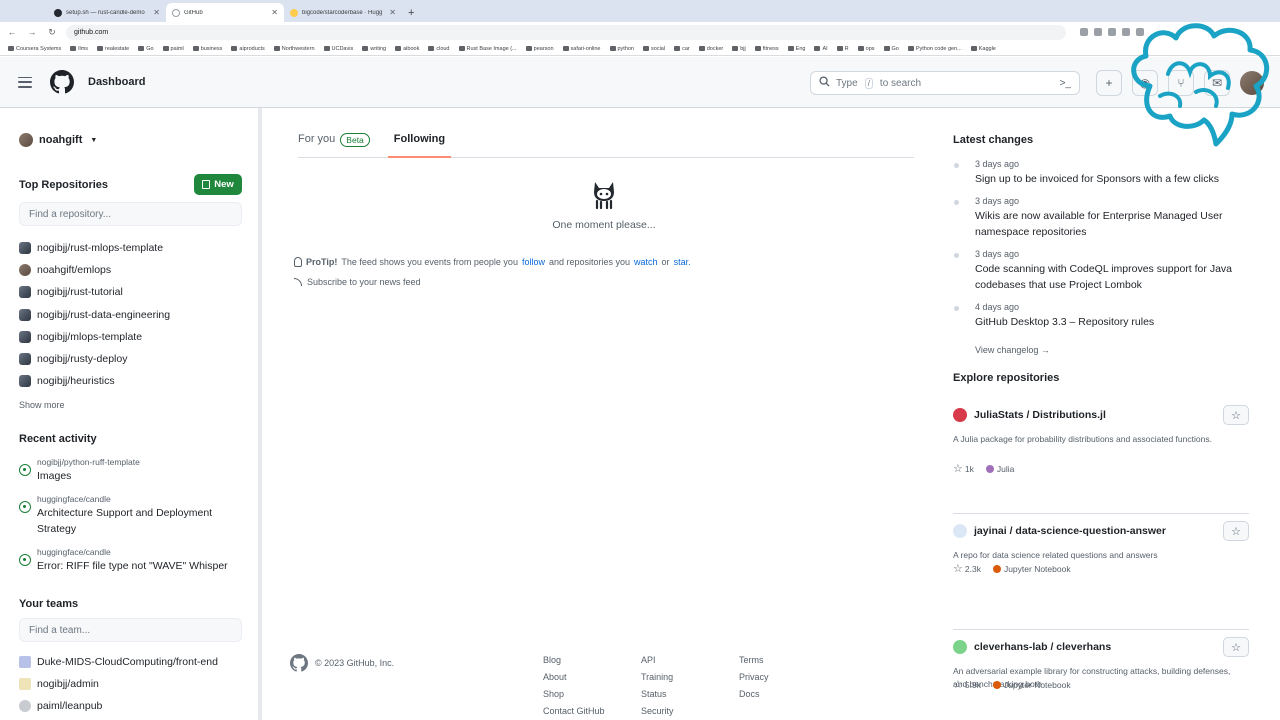 Image resolution: width=1280 pixels, height=720 pixels. Describe the element at coordinates (1029, 415) in the screenshot. I see `explore-repo-header: JuliaStats / Distributions.jl` at that location.